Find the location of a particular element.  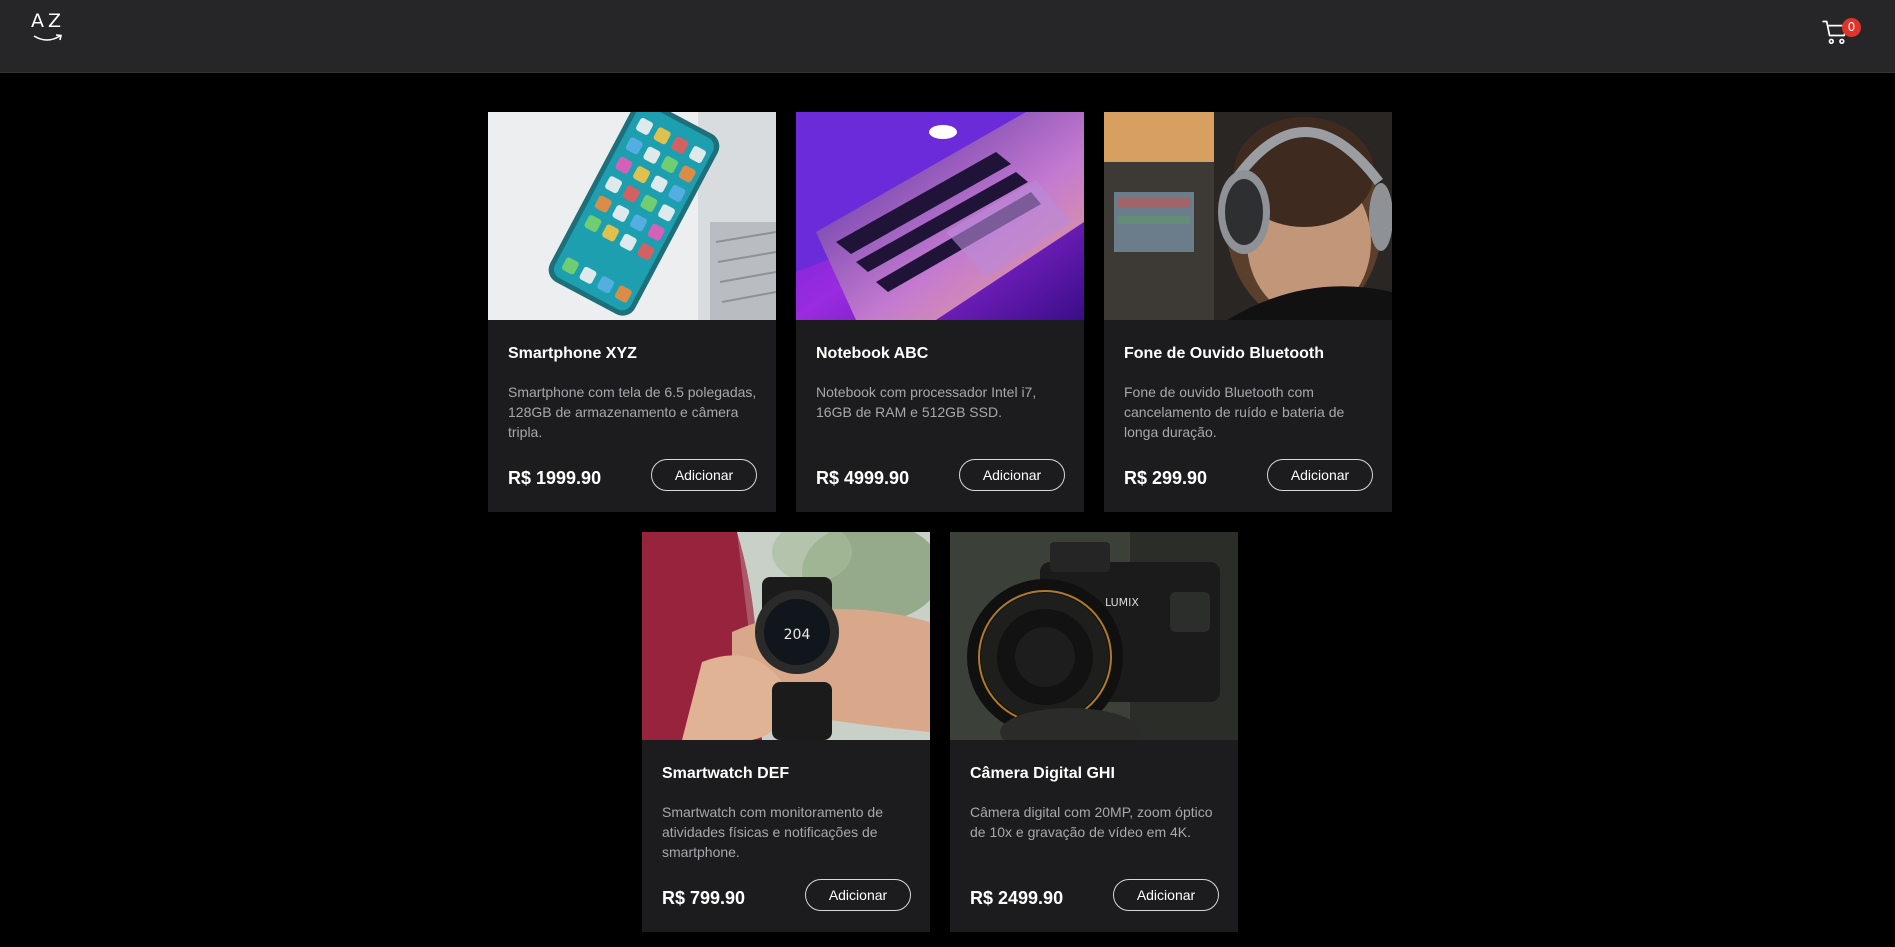

product-image-camera: LUMIX is located at coordinates (1094, 636).